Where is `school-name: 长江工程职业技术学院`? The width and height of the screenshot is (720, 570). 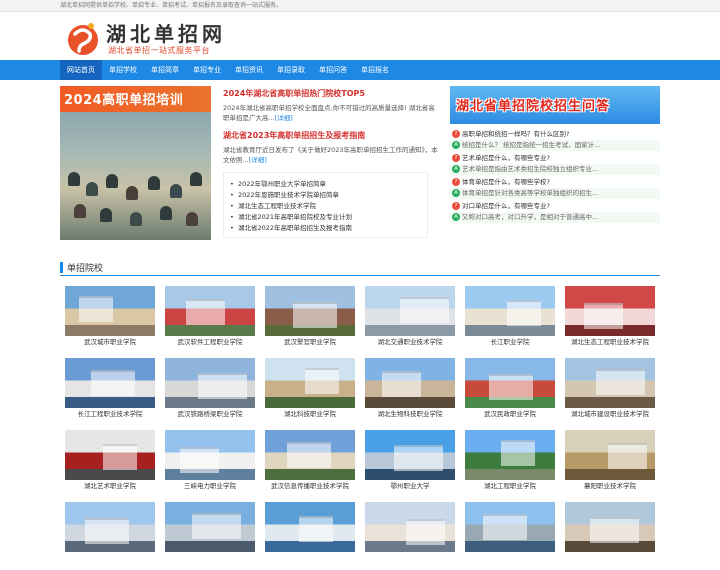 school-name: 长江工程职业技术学院 is located at coordinates (110, 414).